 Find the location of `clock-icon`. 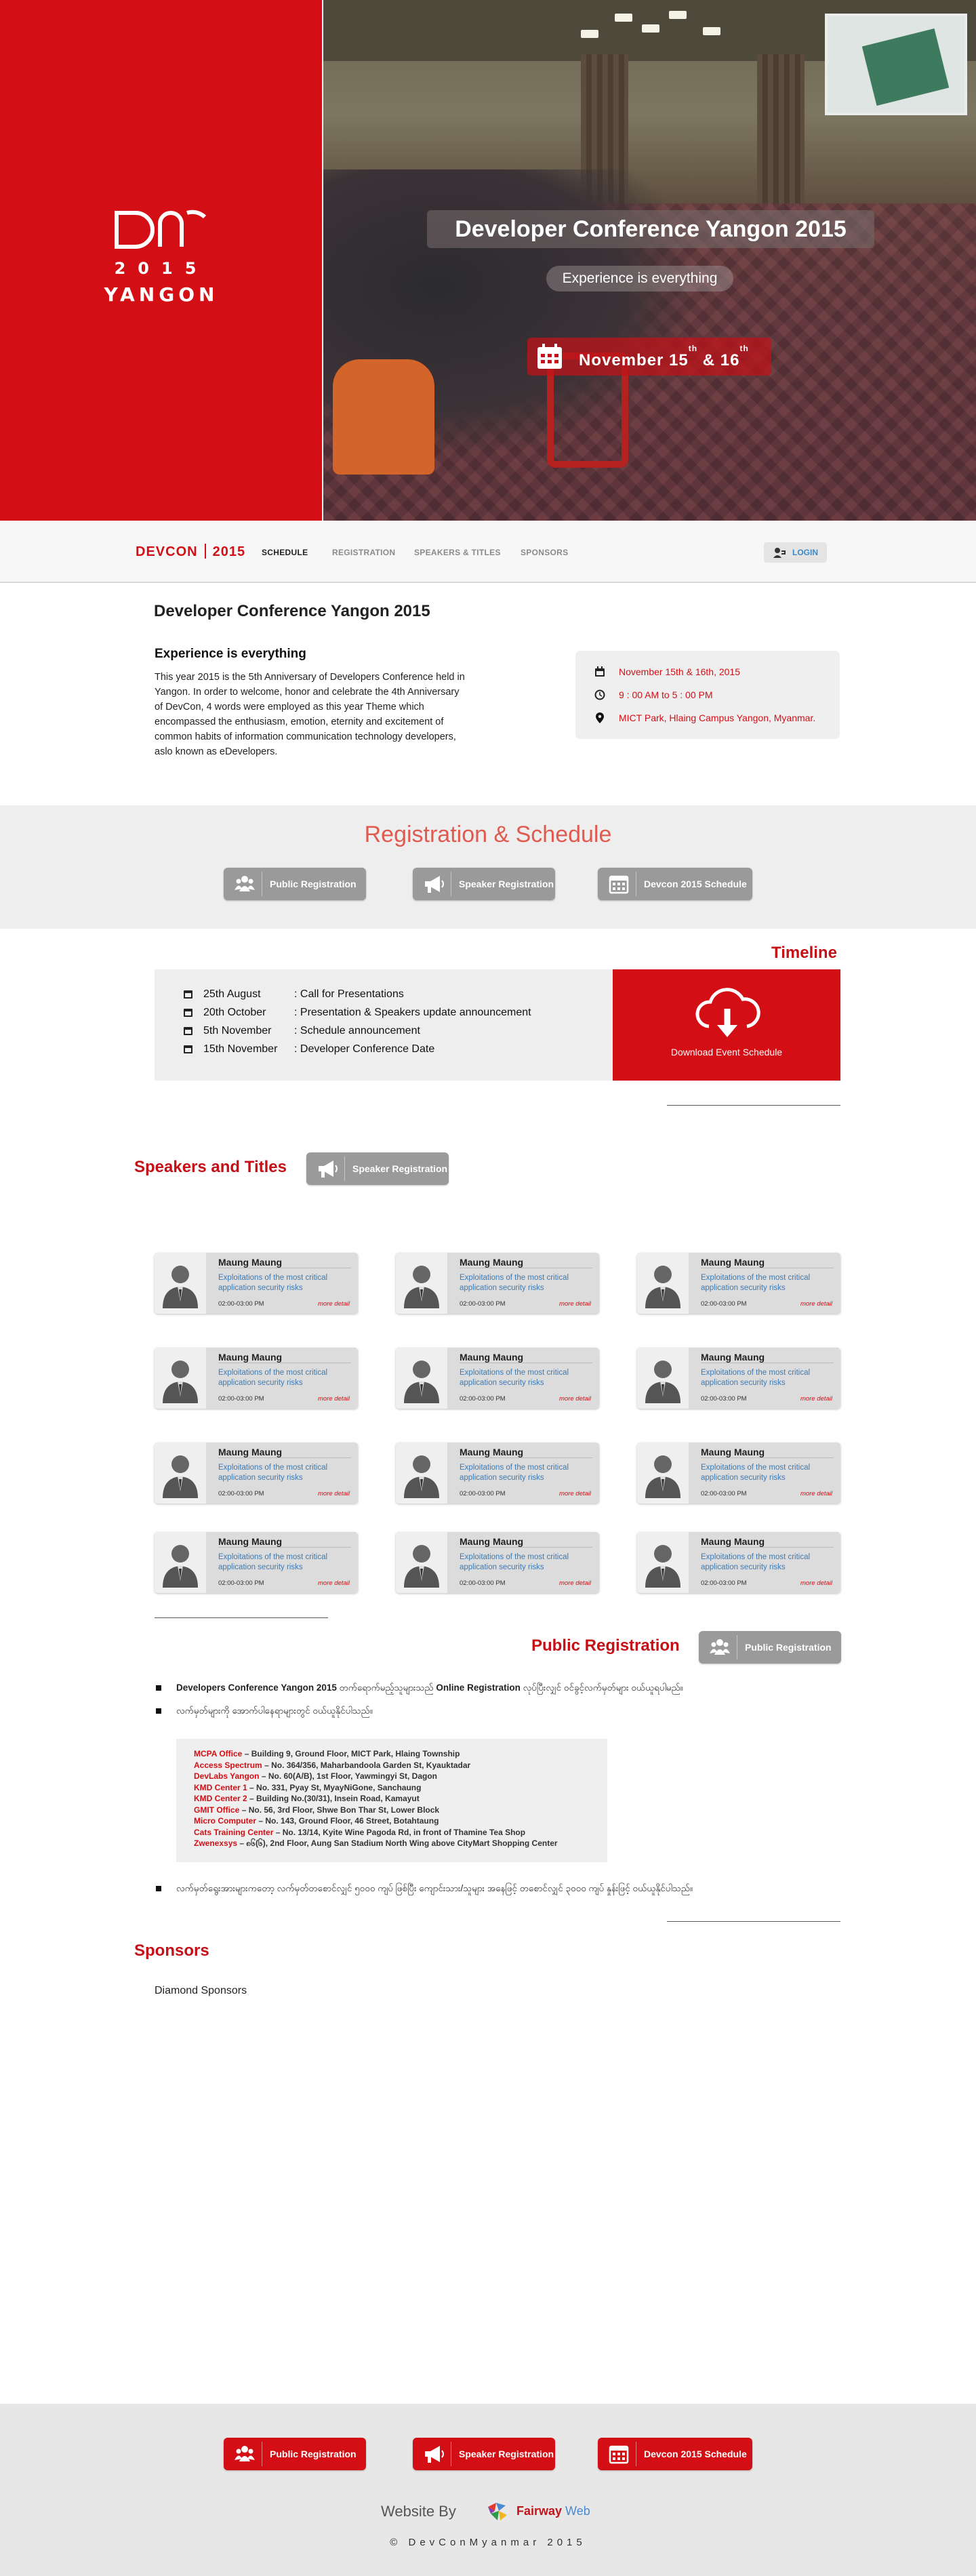

clock-icon is located at coordinates (599, 694).